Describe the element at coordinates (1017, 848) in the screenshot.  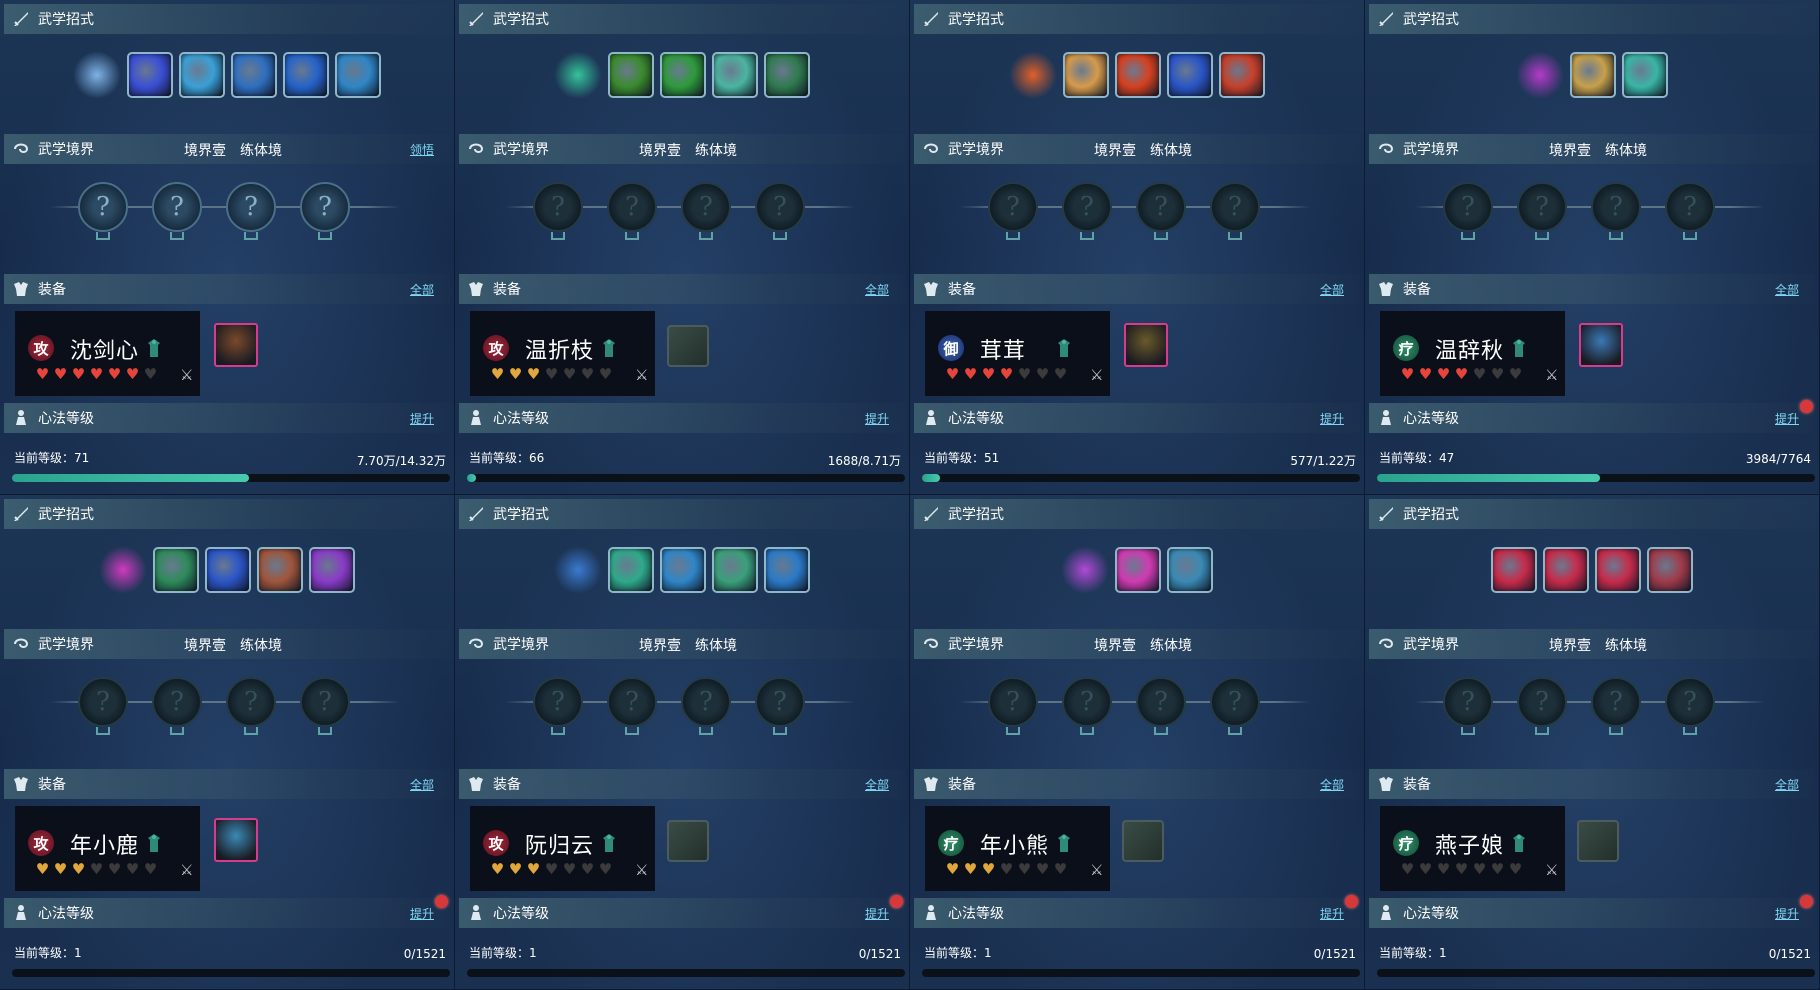
I see `character-card: 疗 年小熊 ♥ ♥ ♥ ♥ ♥ ♥ ♥ ⚔` at that location.